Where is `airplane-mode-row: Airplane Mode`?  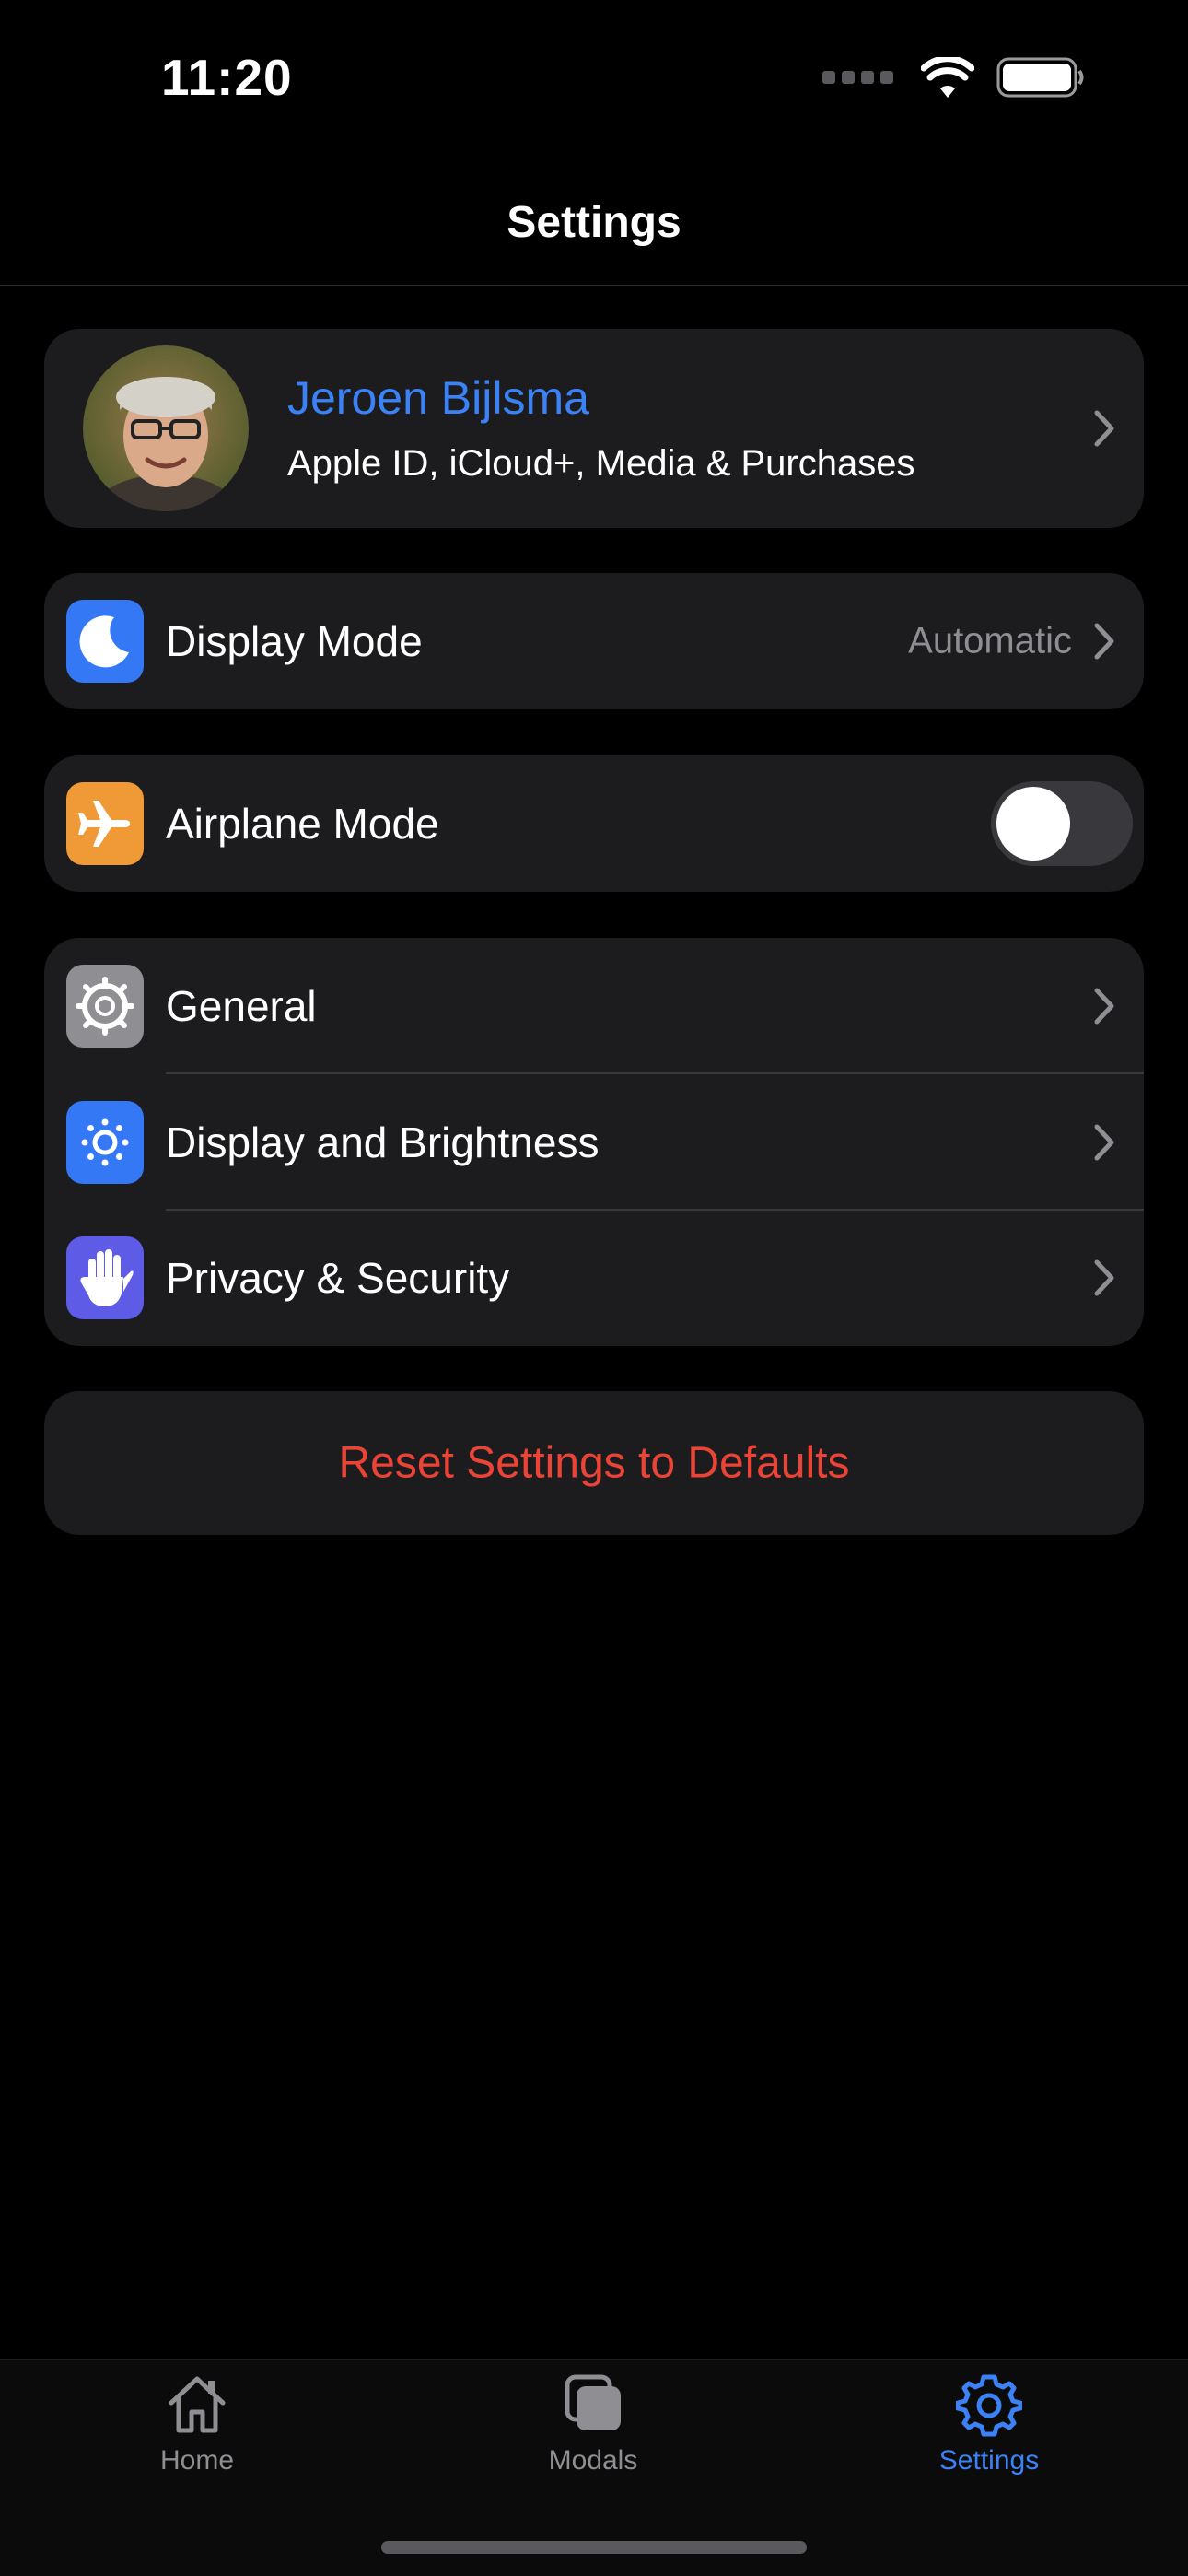
airplane-mode-row: Airplane Mode is located at coordinates (594, 823).